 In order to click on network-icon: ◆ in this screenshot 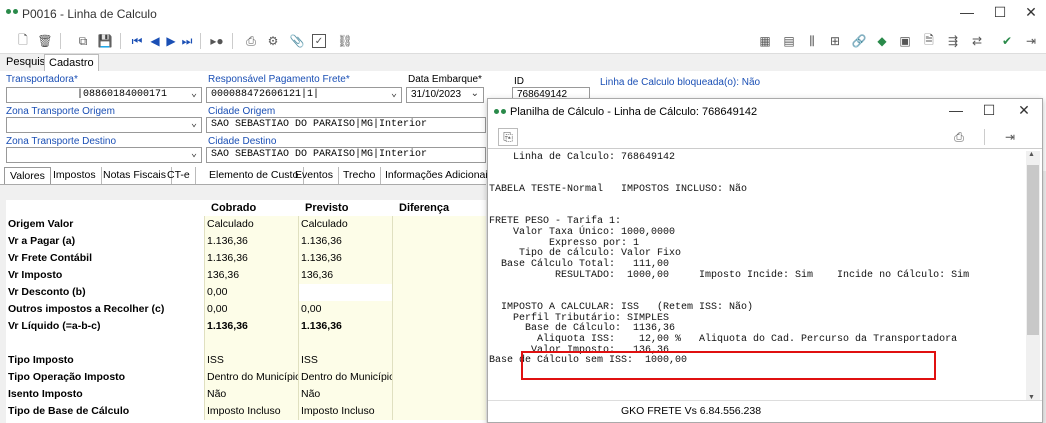, I will do `click(882, 41)`.